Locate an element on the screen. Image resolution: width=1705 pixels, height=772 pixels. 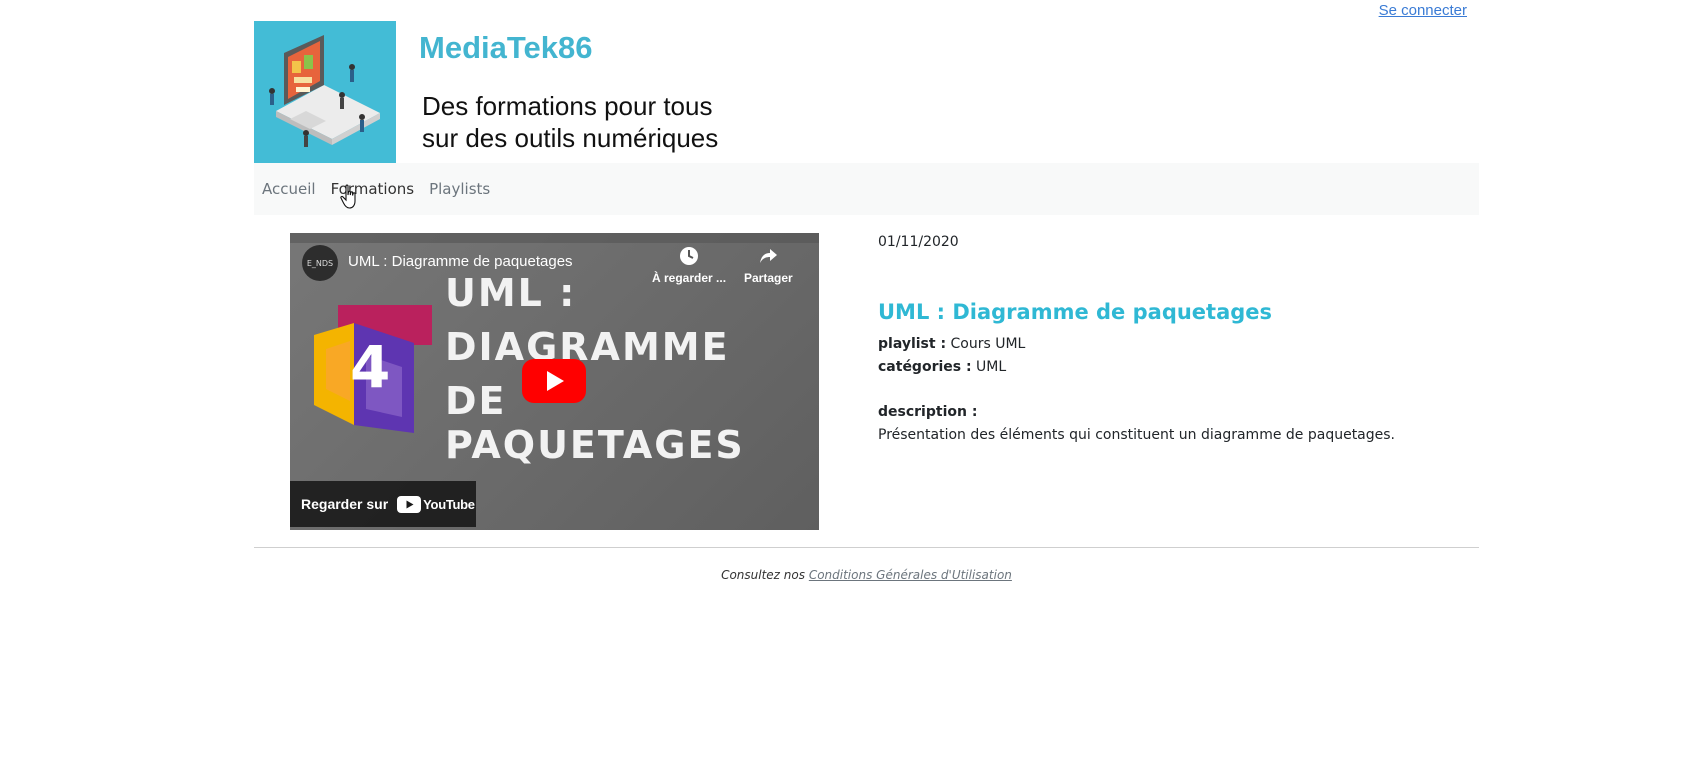
laptop-illustration-icon is located at coordinates (325, 92).